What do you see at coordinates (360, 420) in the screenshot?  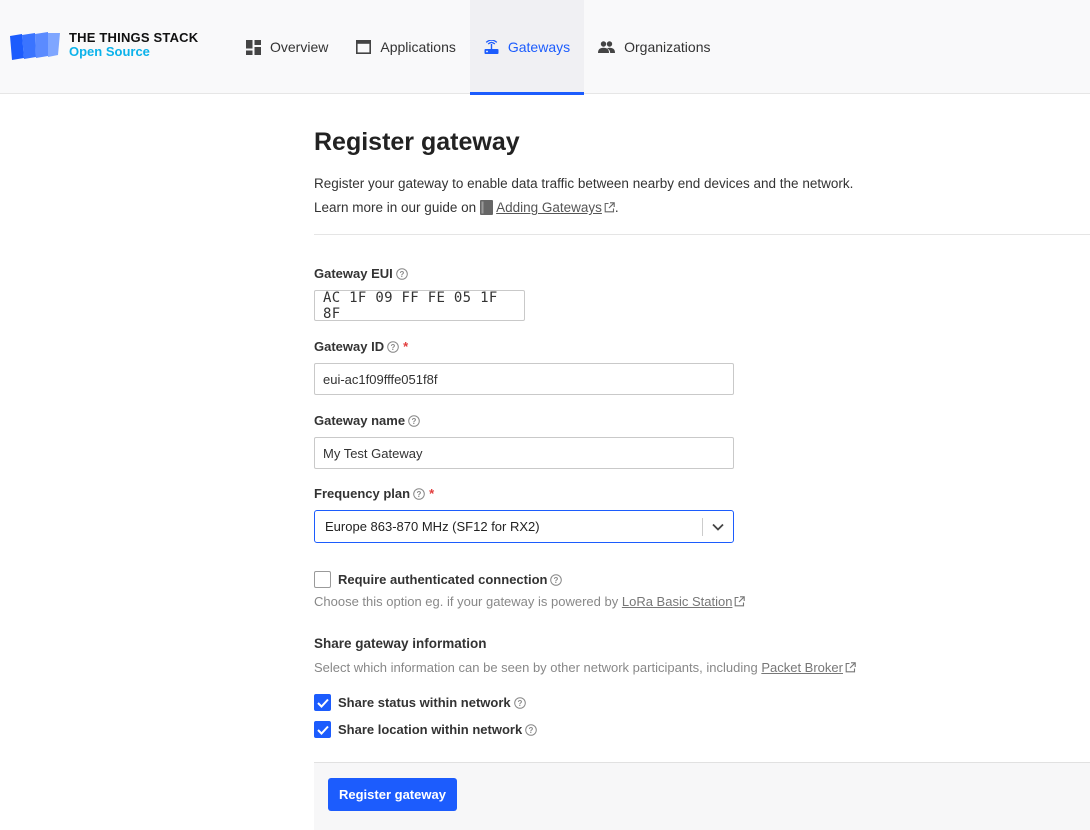 I see `gateway-name-label-text: Gateway name` at bounding box center [360, 420].